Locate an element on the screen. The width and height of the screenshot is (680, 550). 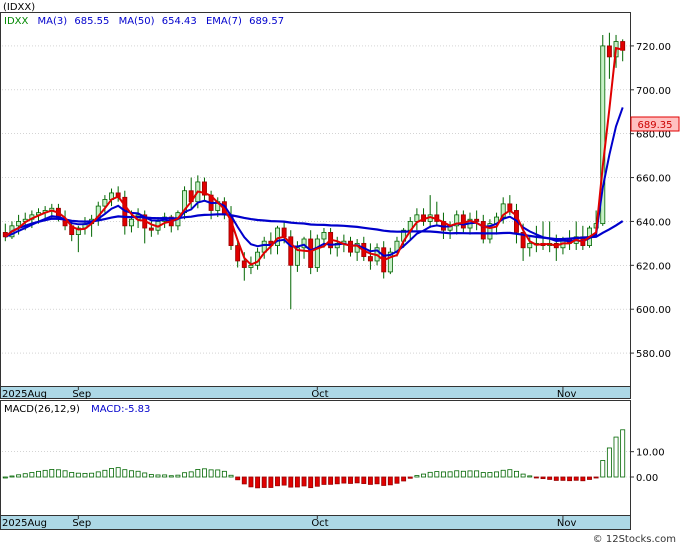
legend-ema7: EMA(7) is located at coordinates (224, 21).